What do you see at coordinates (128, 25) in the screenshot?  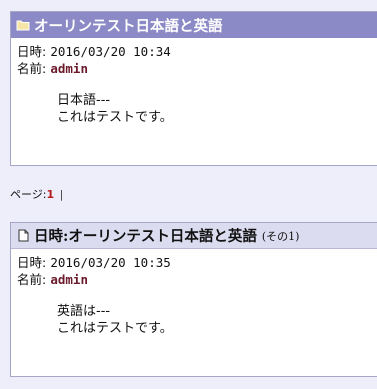 I see `post-title: オーリンテスト日本語と英語` at bounding box center [128, 25].